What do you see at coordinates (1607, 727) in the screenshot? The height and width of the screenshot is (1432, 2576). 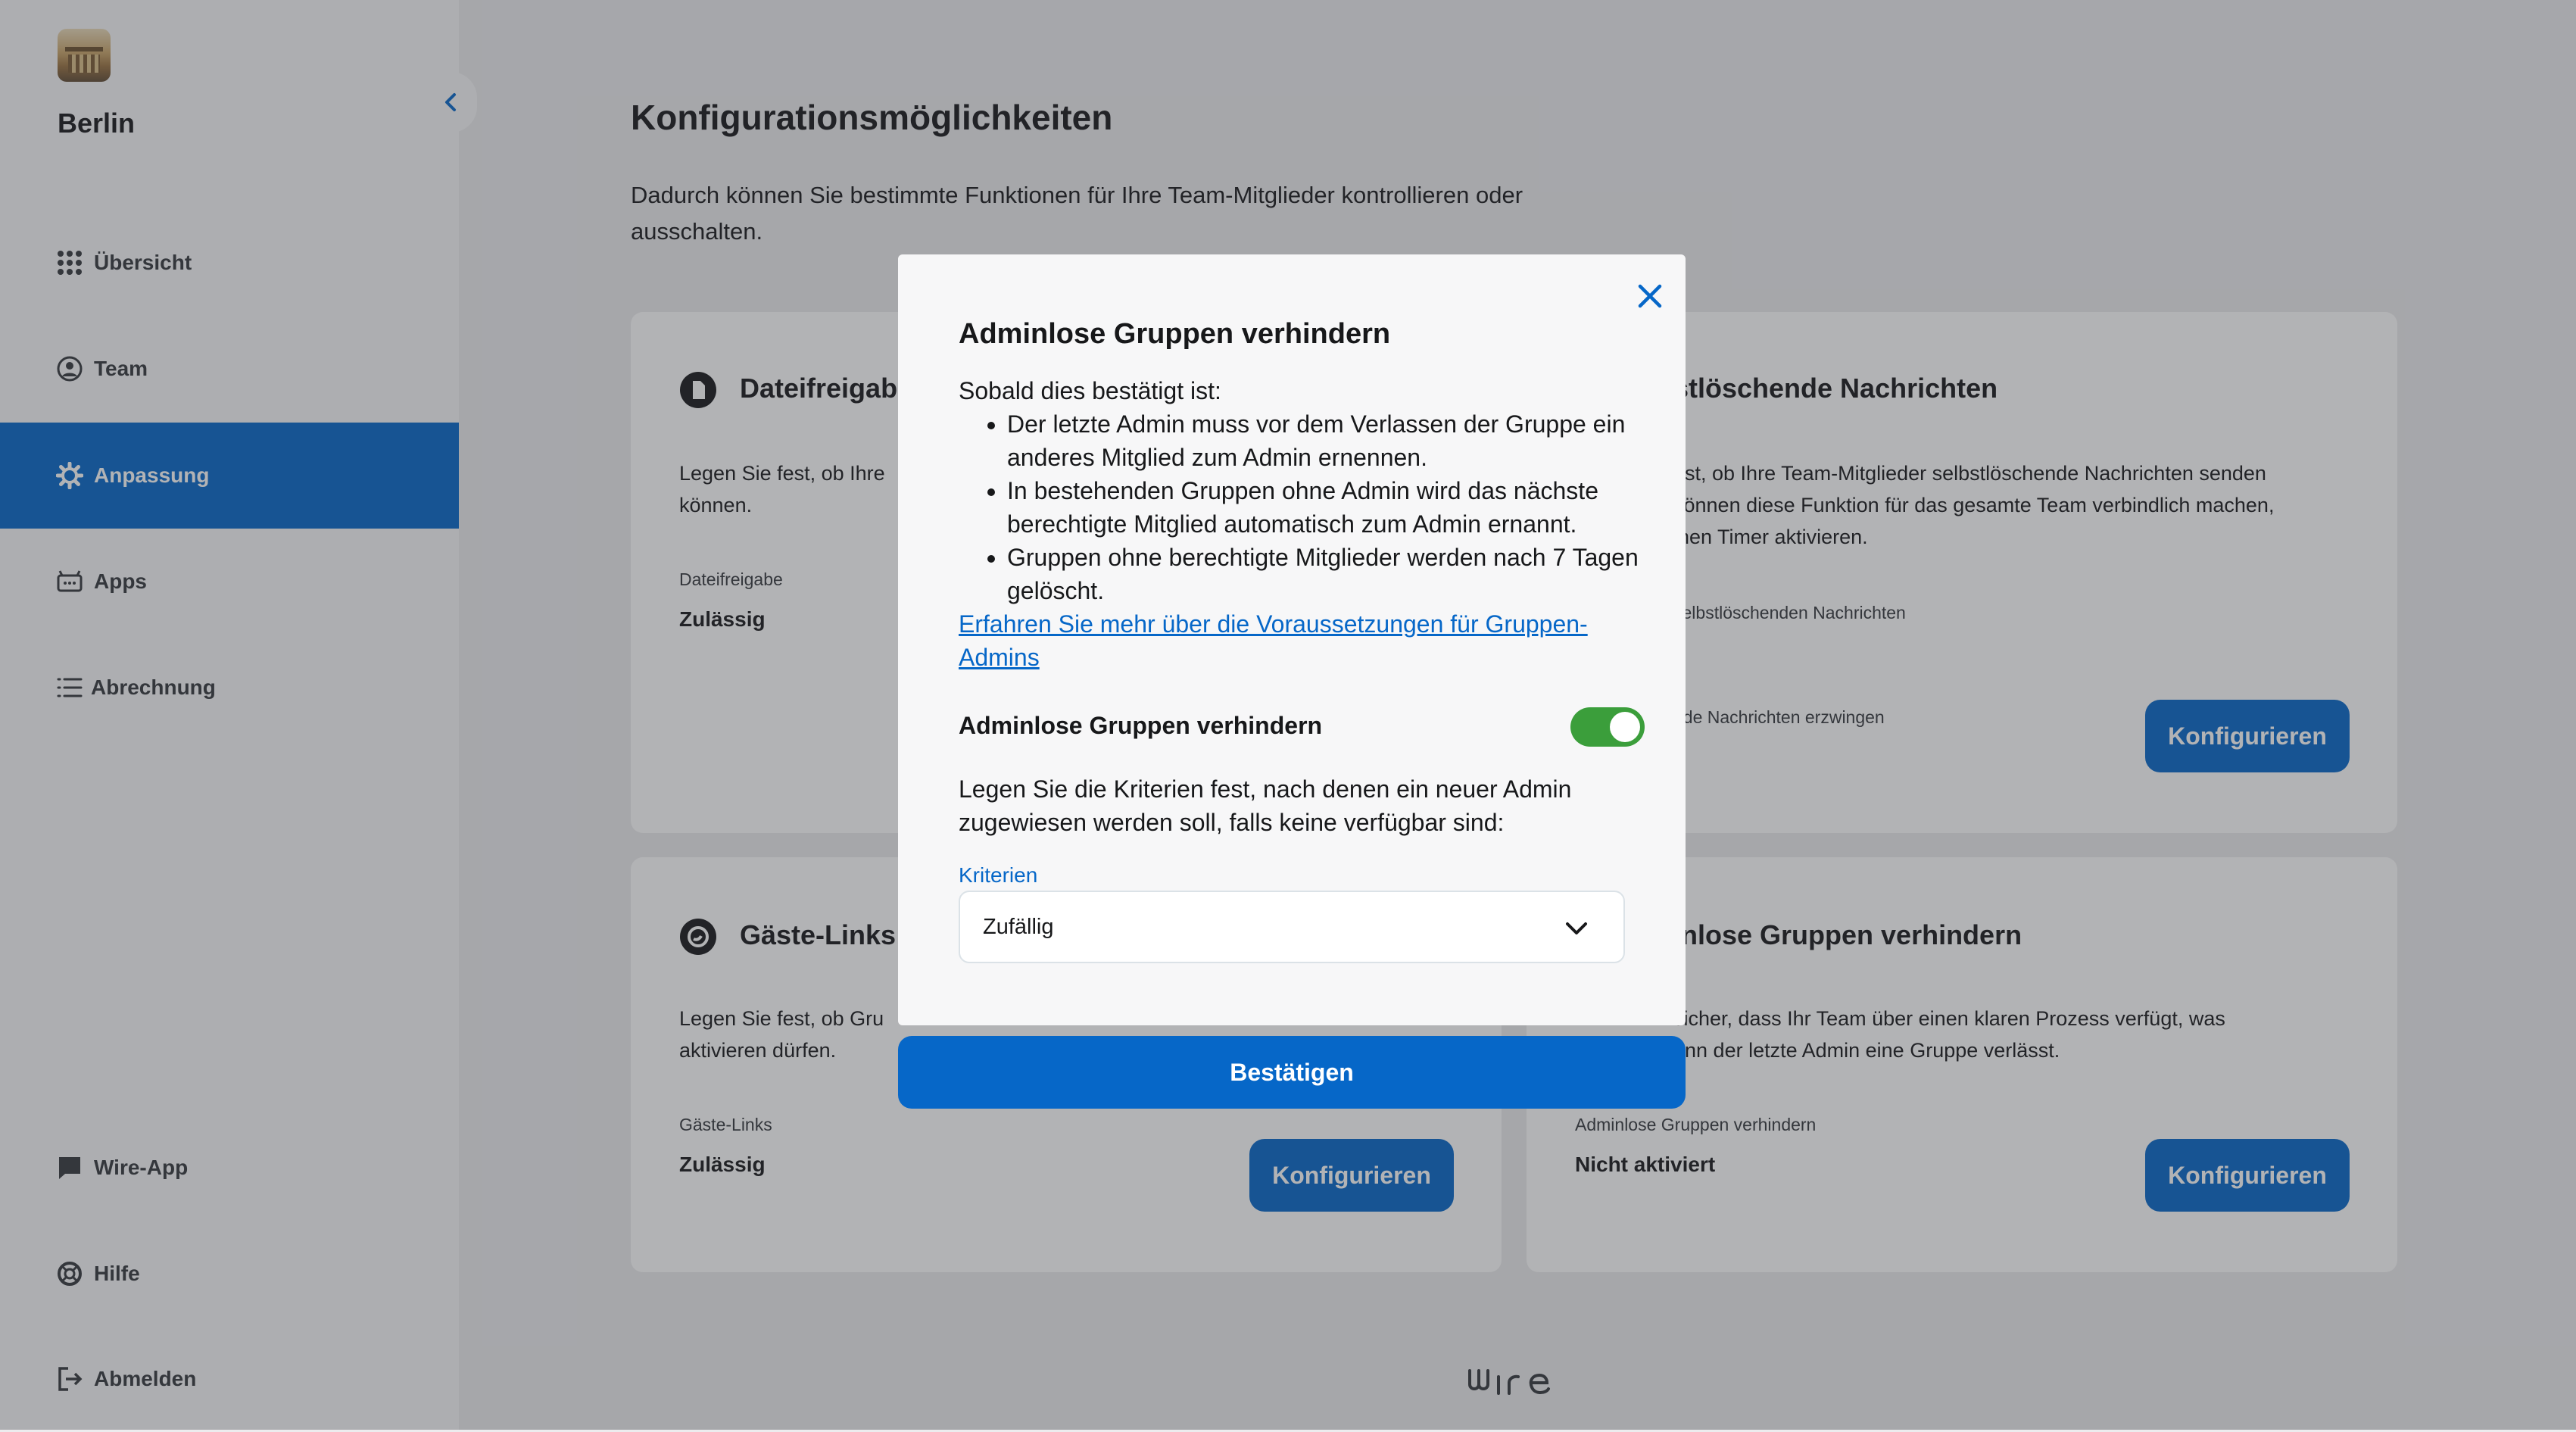 I see `adminless-groups-toggle` at bounding box center [1607, 727].